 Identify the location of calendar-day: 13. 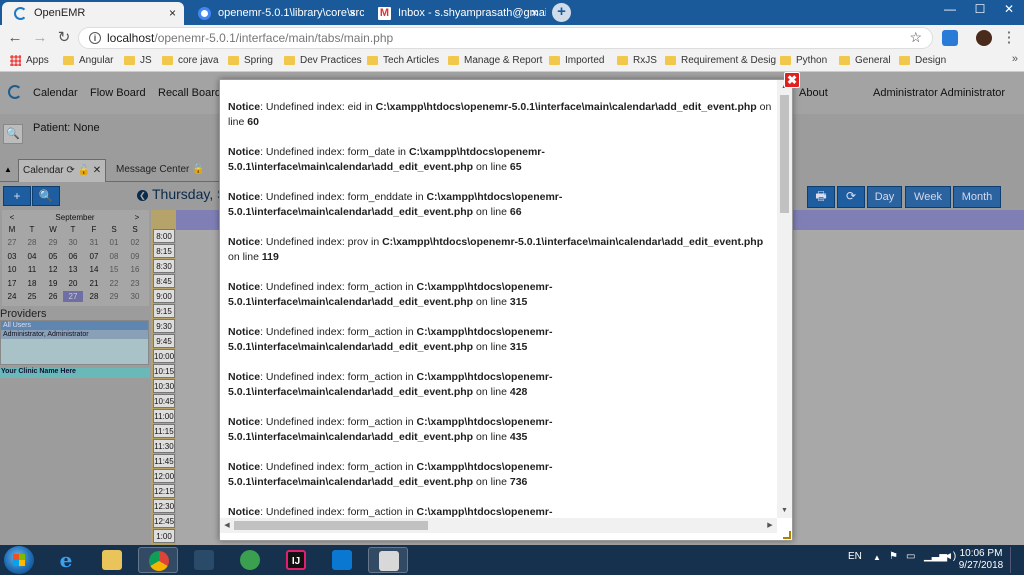
(73, 269).